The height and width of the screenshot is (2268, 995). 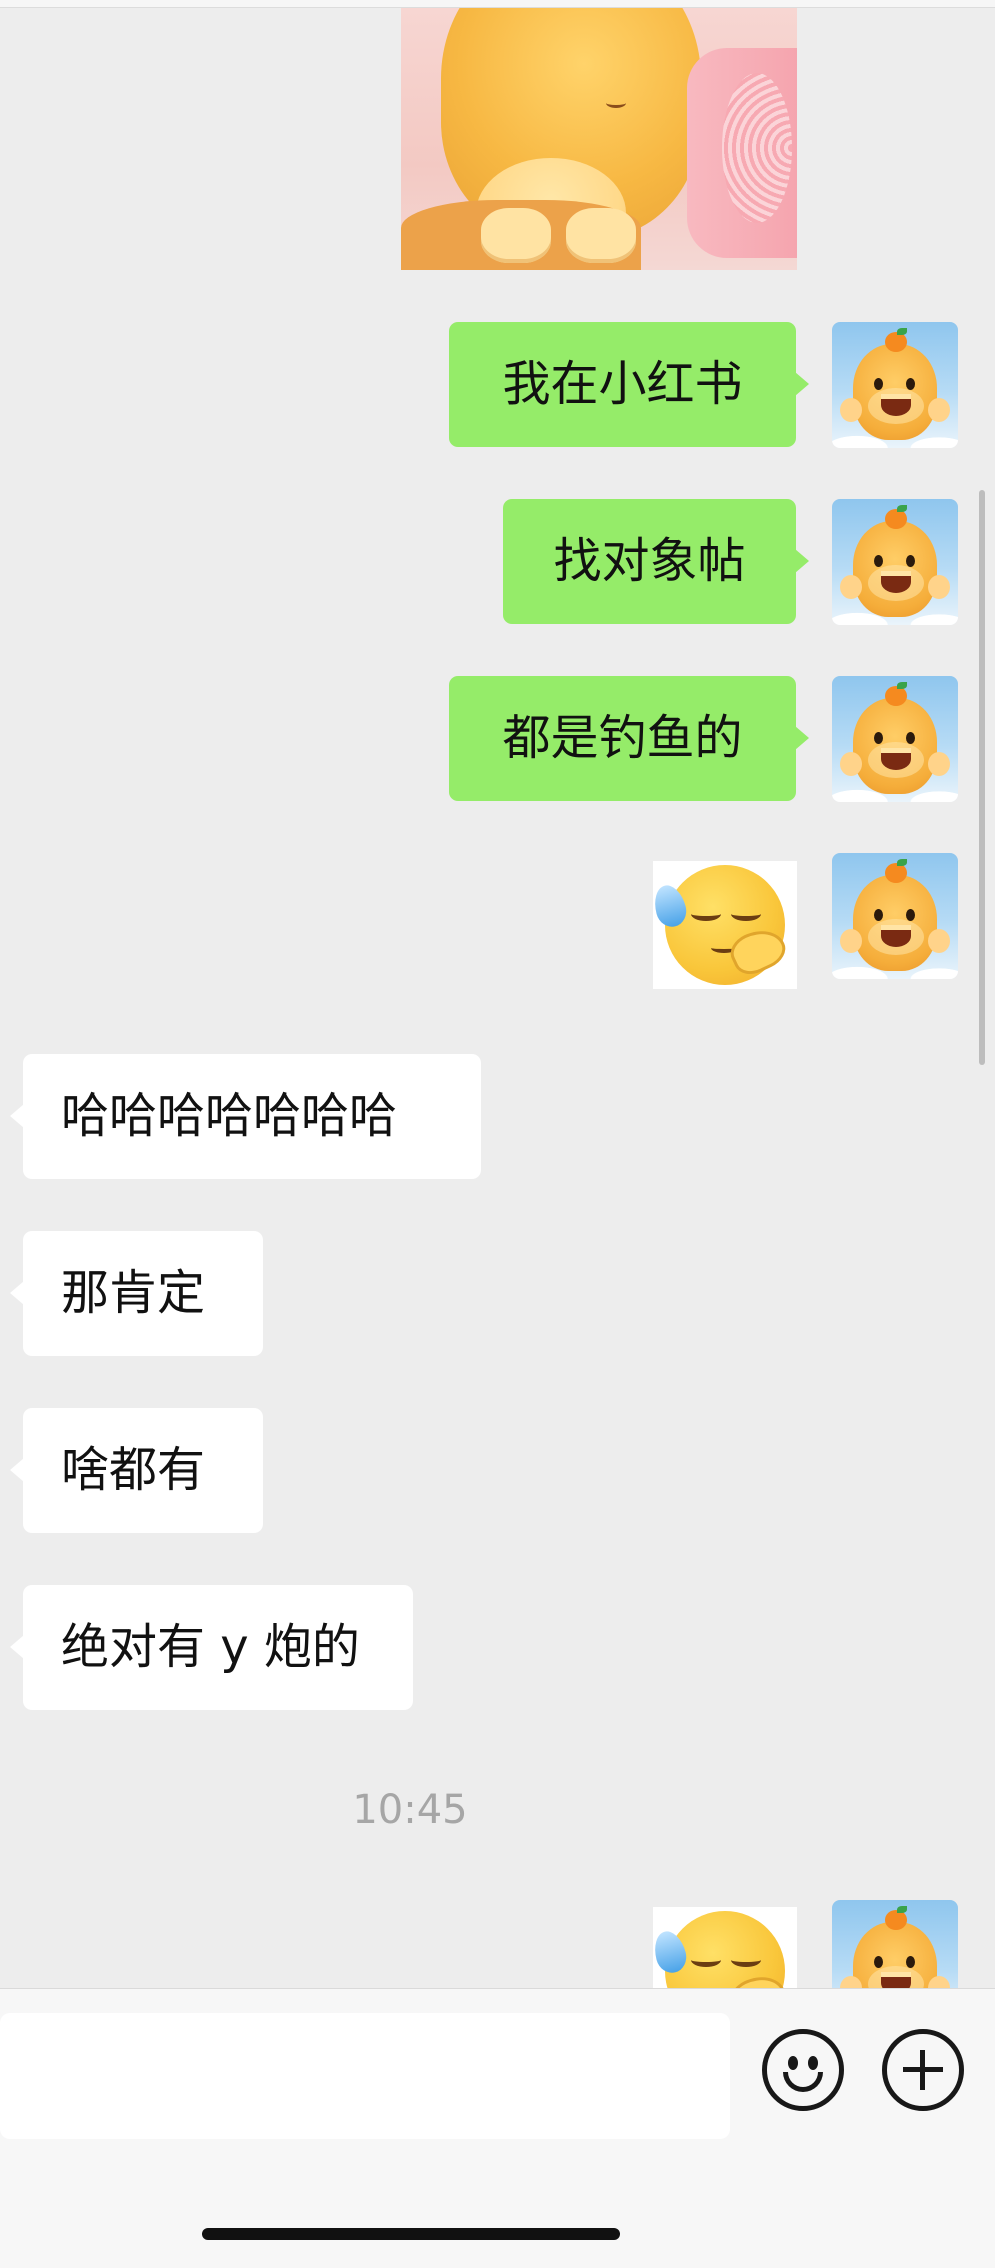 I want to click on message-text: 那肯定, so click(x=133, y=1293).